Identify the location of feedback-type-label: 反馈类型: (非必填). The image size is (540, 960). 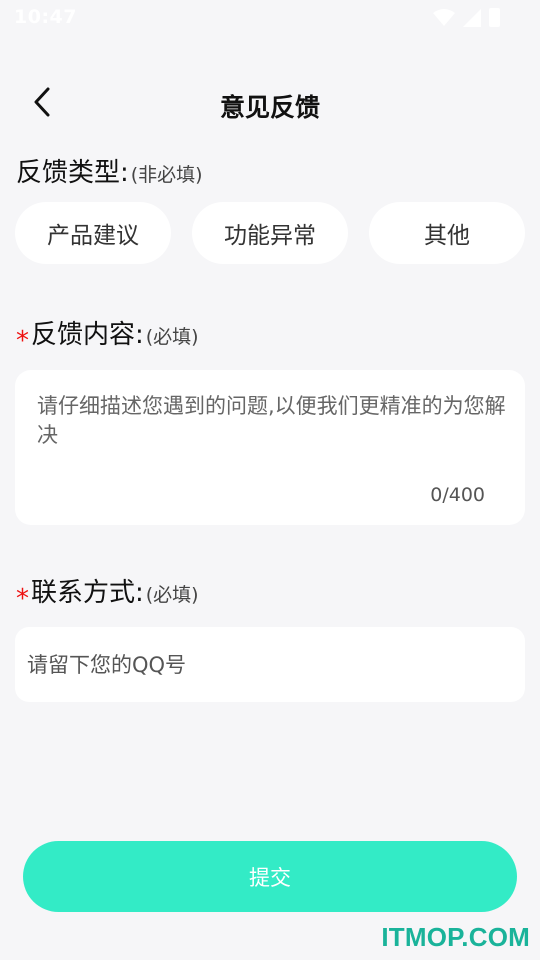
(109, 170).